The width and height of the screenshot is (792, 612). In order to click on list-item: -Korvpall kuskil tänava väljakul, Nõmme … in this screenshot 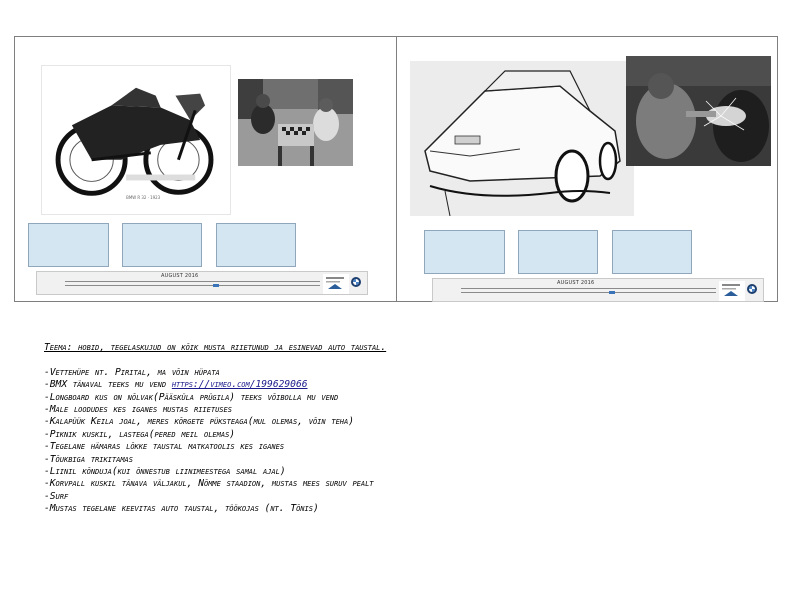, I will do `click(209, 484)`.